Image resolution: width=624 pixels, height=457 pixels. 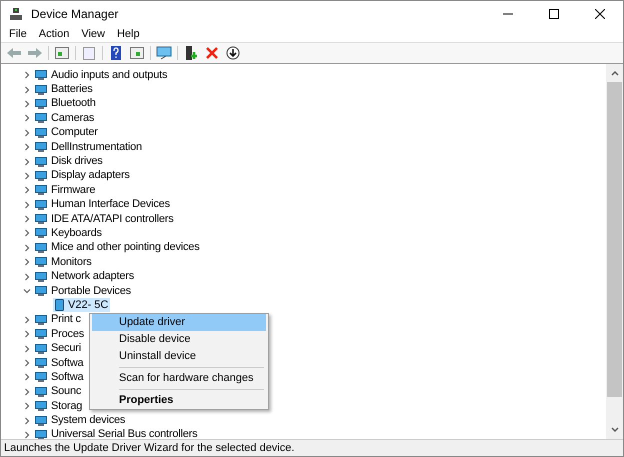 I want to click on tree-item: DellInstrumentation, so click(x=96, y=147).